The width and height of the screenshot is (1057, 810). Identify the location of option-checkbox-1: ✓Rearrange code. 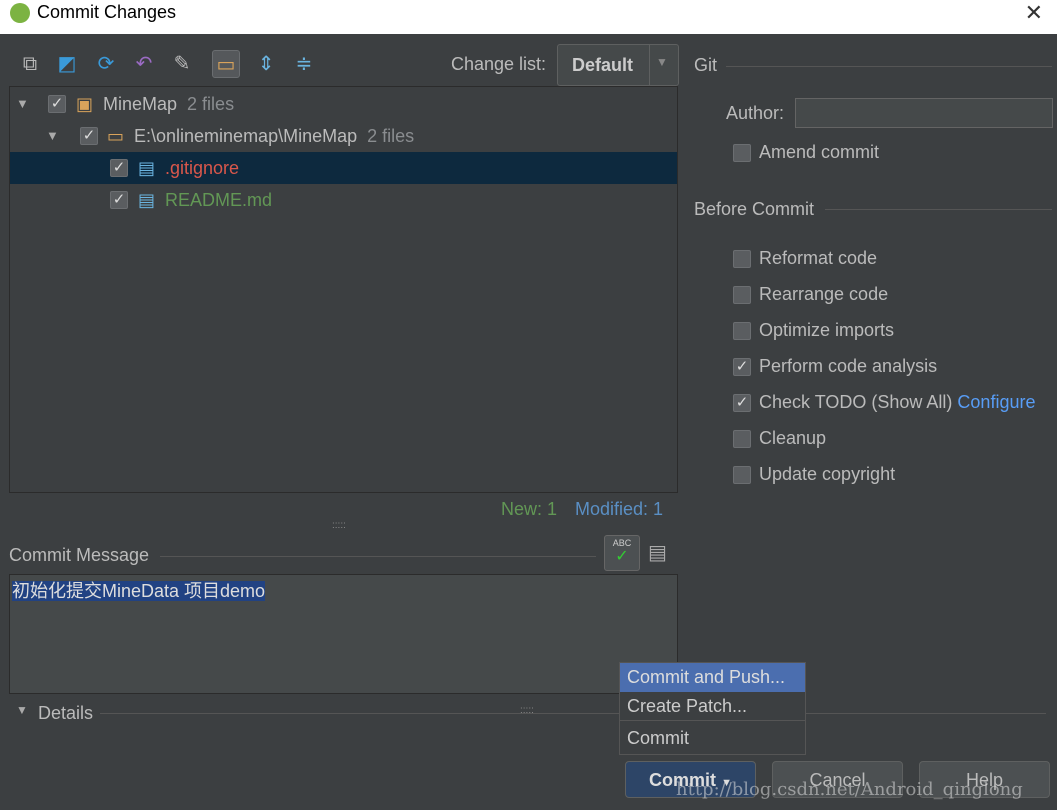
(810, 294).